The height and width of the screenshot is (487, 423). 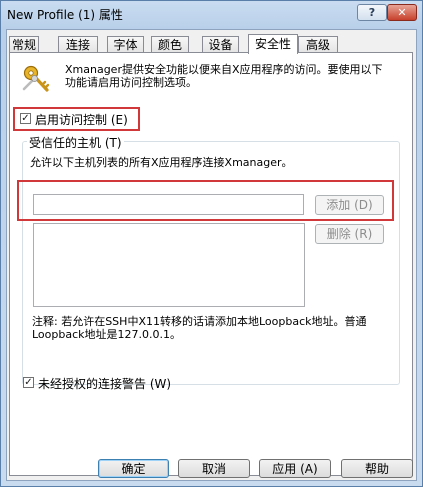 What do you see at coordinates (169, 265) in the screenshot?
I see `trusted-hosts-list` at bounding box center [169, 265].